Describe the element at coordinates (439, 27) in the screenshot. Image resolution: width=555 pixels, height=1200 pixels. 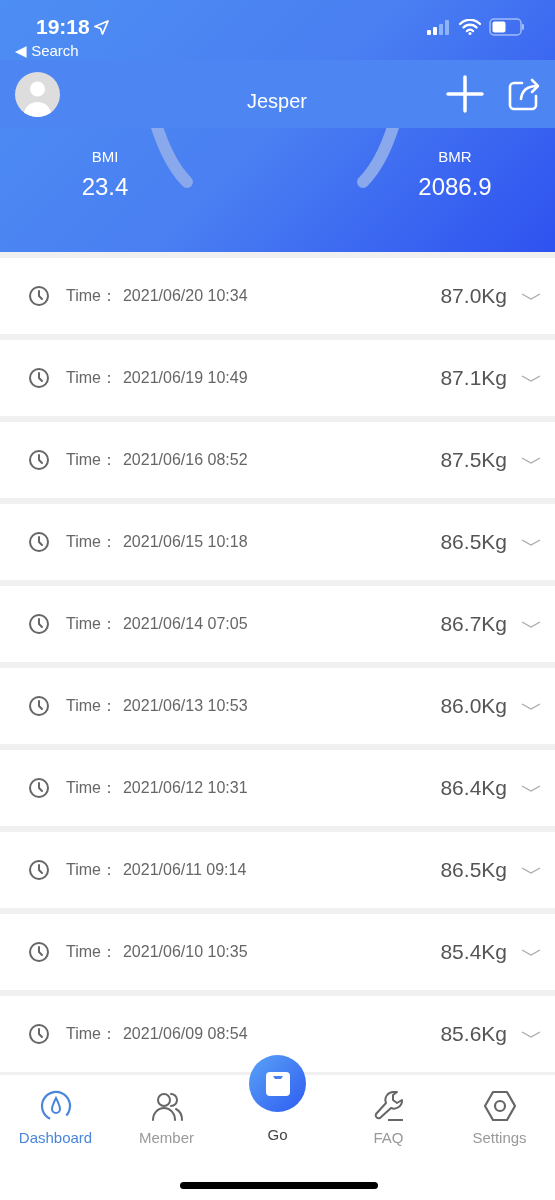
I see `signal-icon` at that location.